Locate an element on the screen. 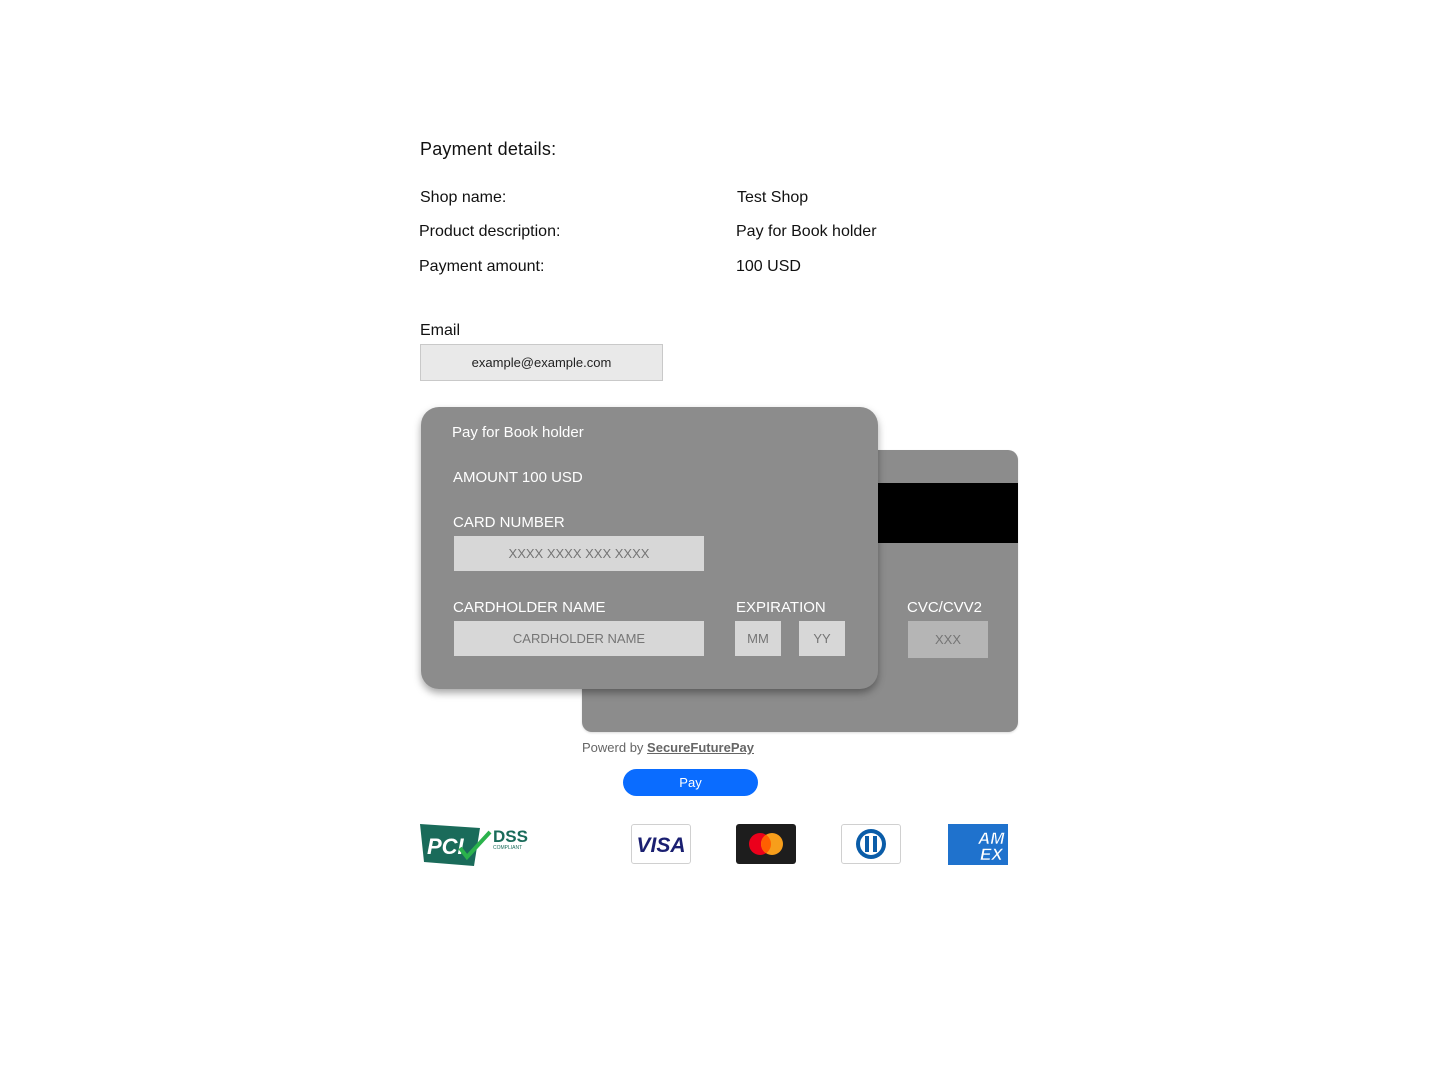  american-express-graphic: AM EX is located at coordinates (991, 847).